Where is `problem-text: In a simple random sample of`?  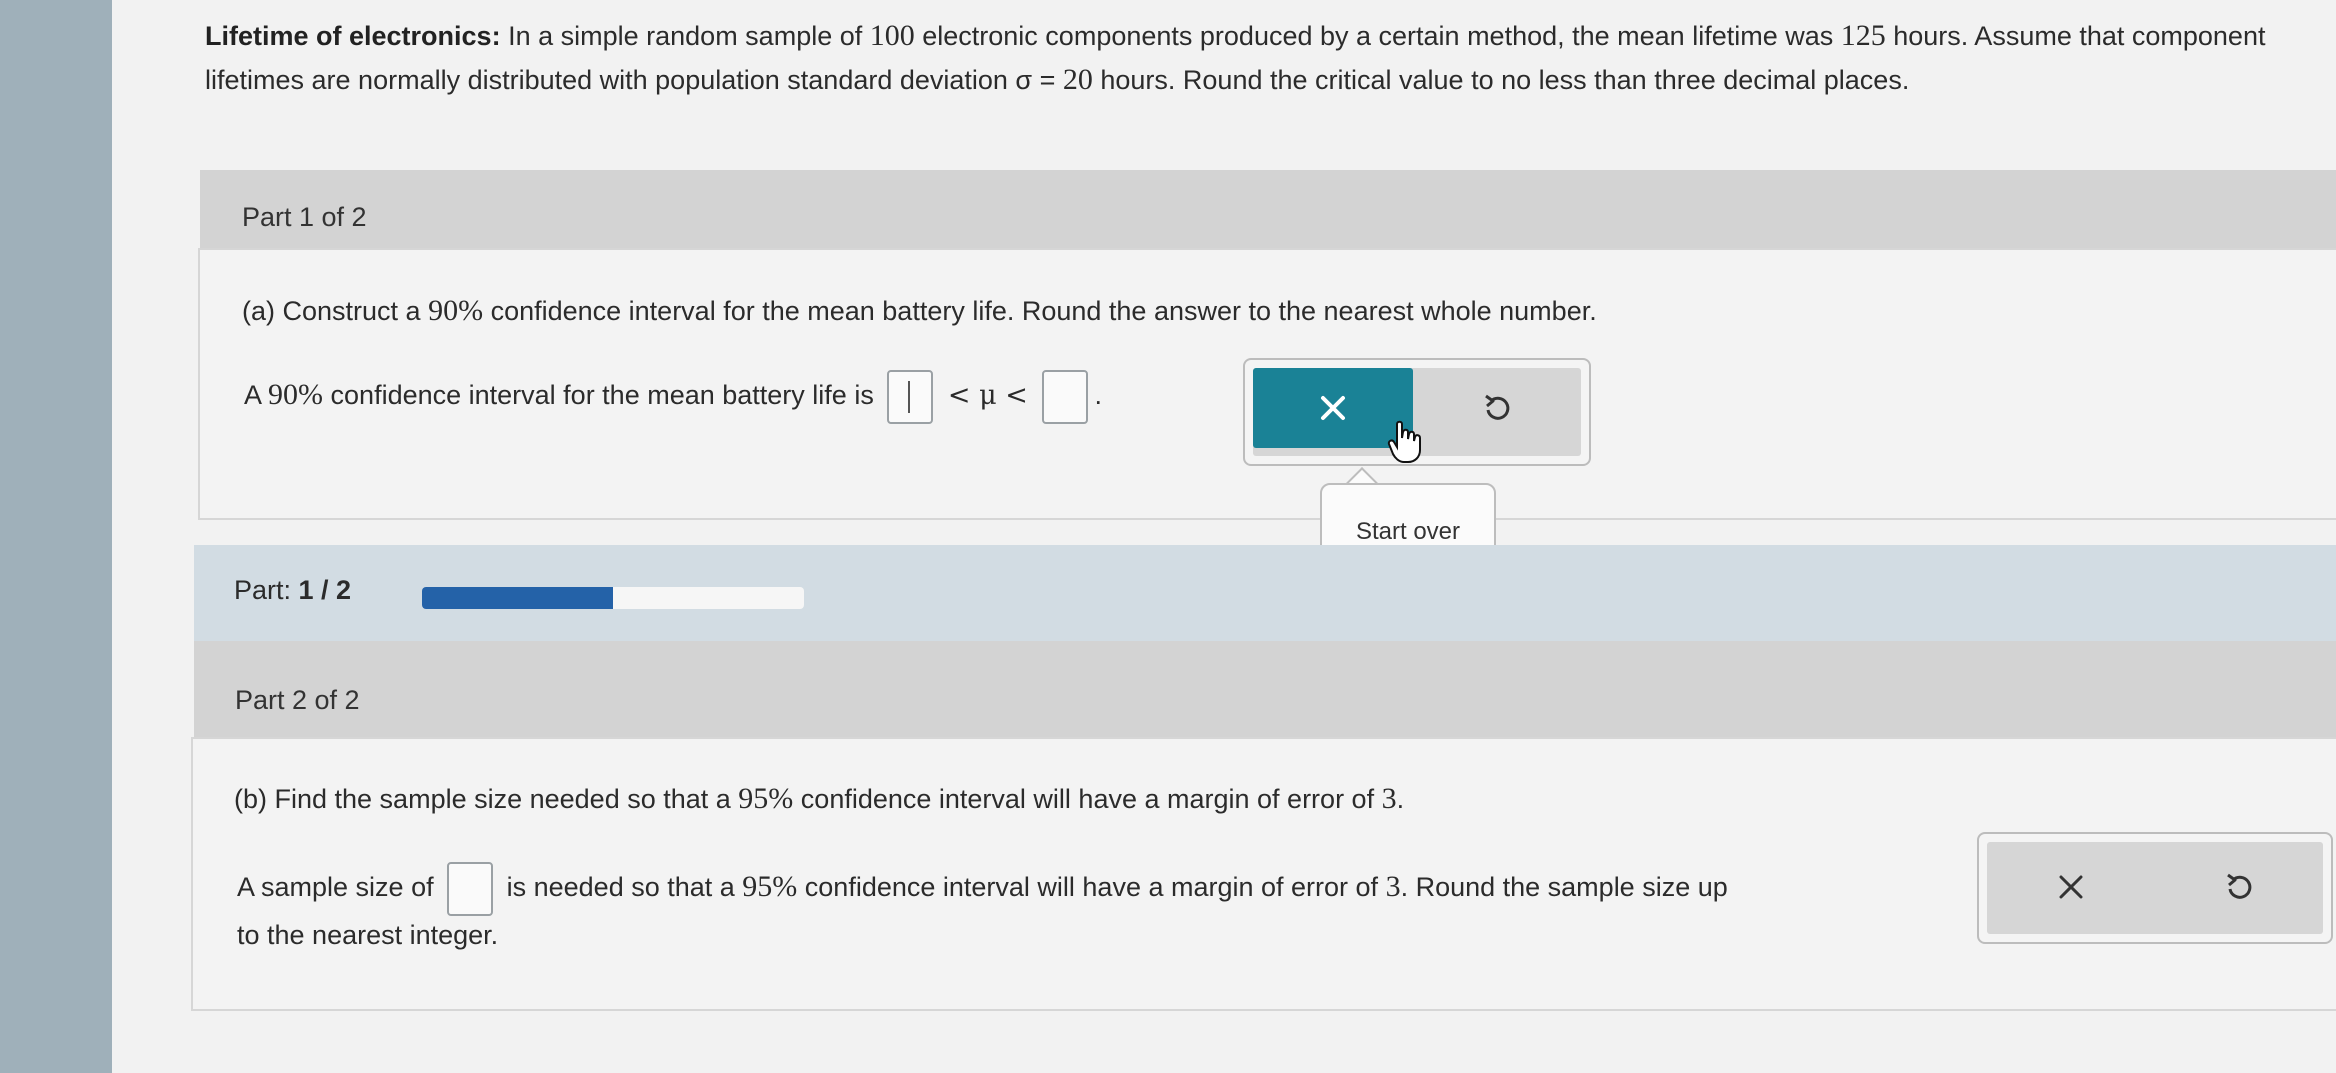
problem-text: In a simple random sample of is located at coordinates (685, 36).